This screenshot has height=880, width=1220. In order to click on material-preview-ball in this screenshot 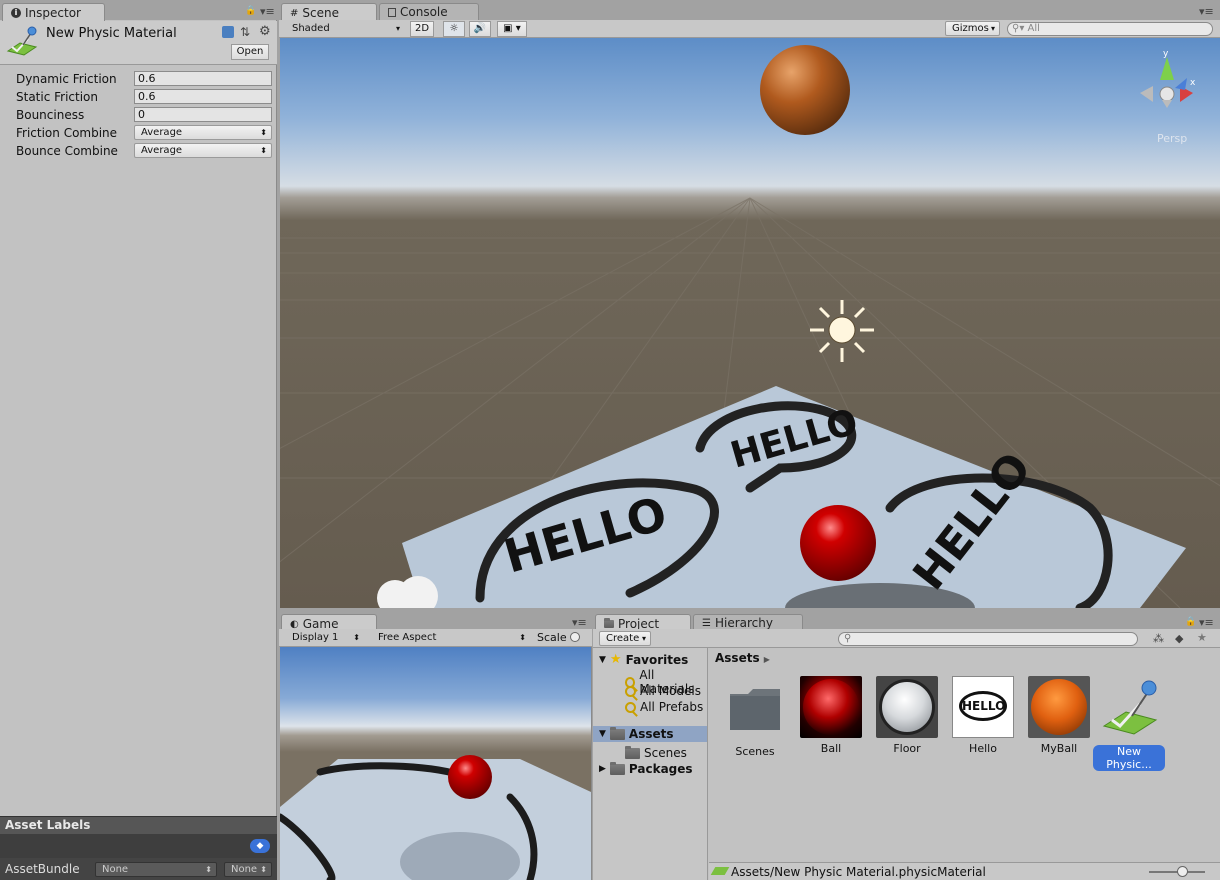, I will do `click(831, 707)`.